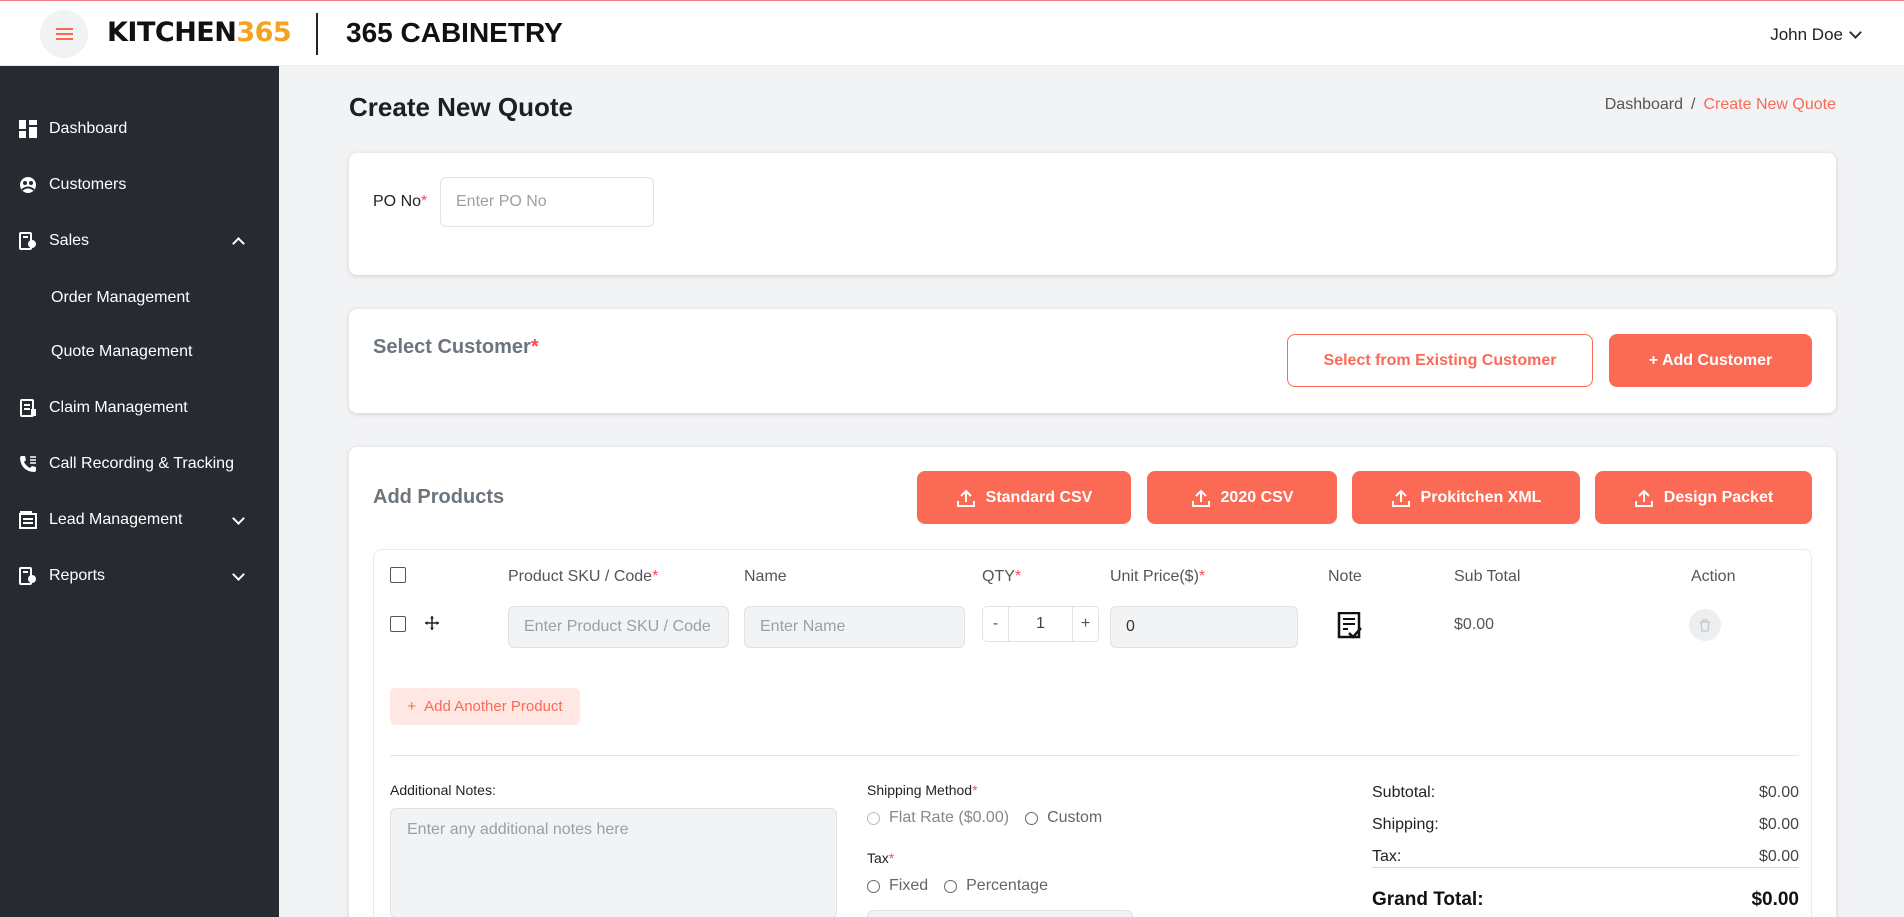  What do you see at coordinates (881, 858) in the screenshot?
I see `tax-label: Tax*` at bounding box center [881, 858].